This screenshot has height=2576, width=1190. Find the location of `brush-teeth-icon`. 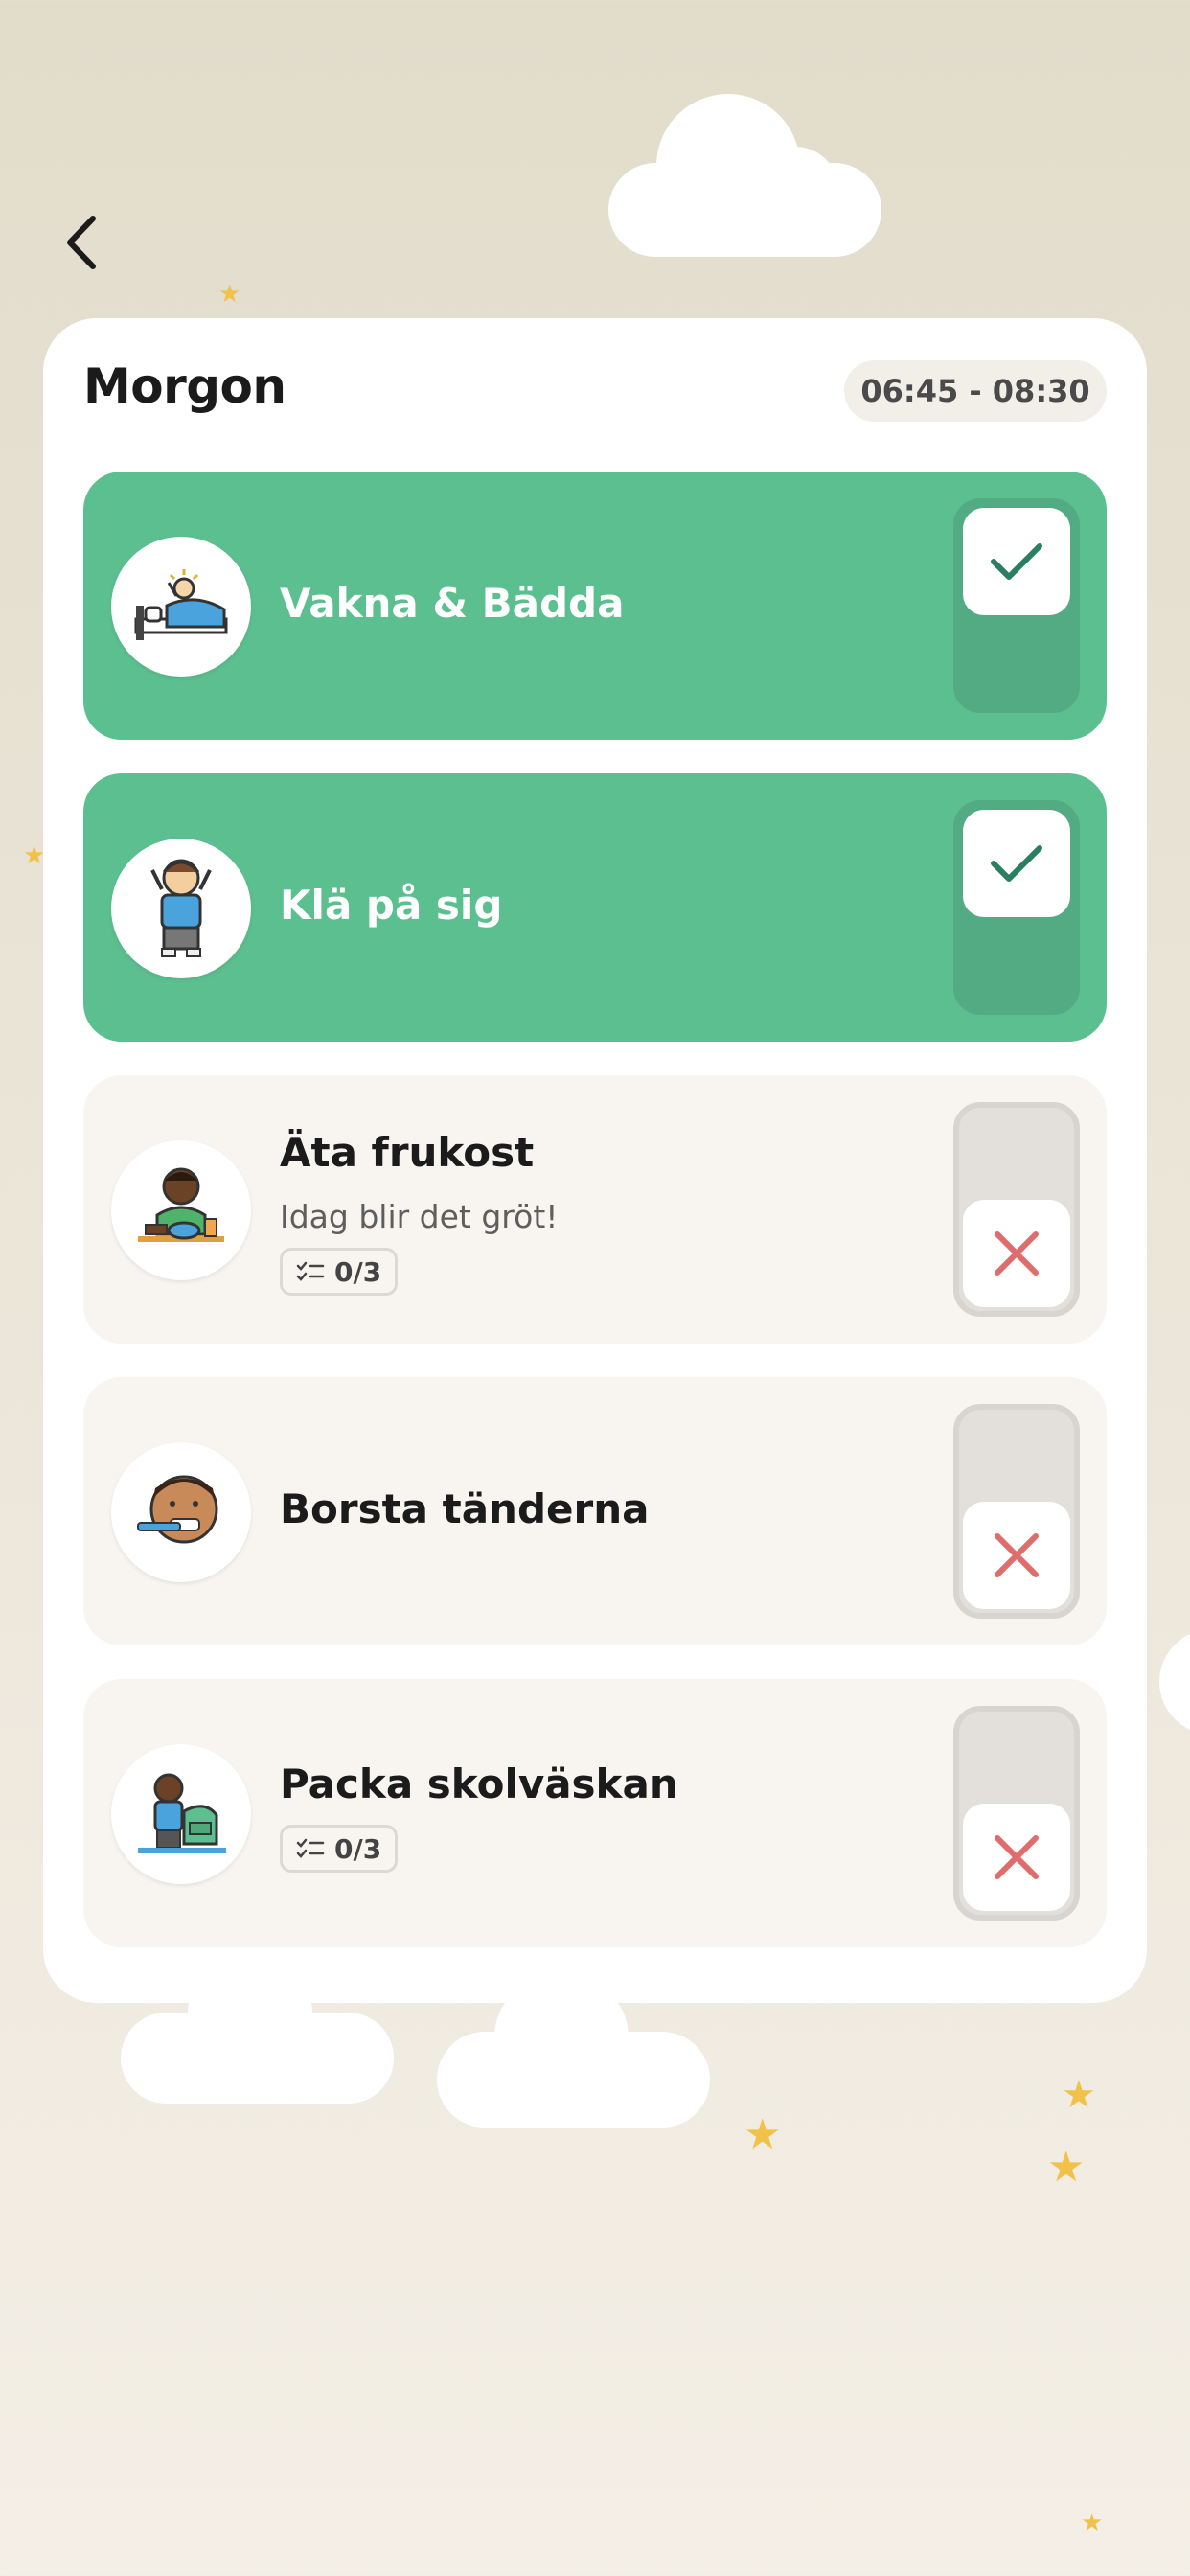

brush-teeth-icon is located at coordinates (181, 1512).